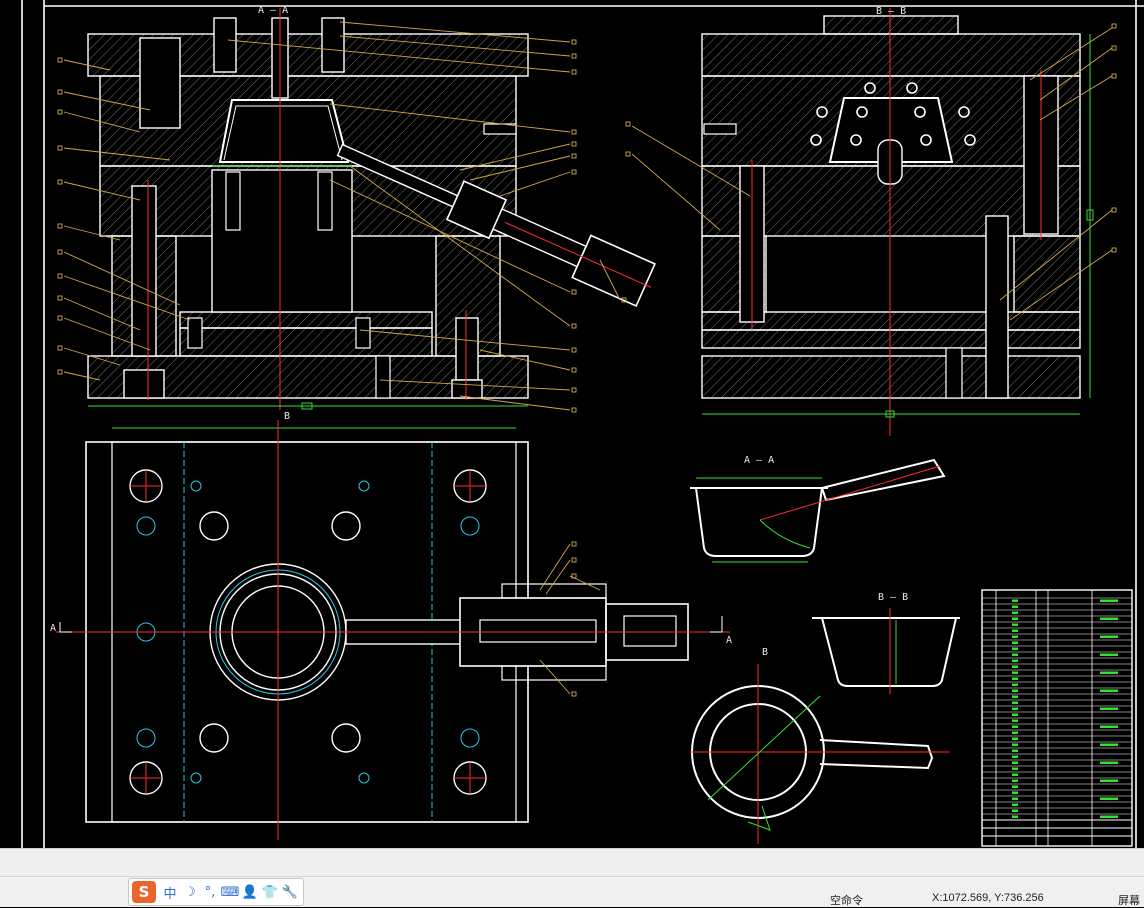 The width and height of the screenshot is (1144, 908). I want to click on part-label-b: B, so click(765, 652).